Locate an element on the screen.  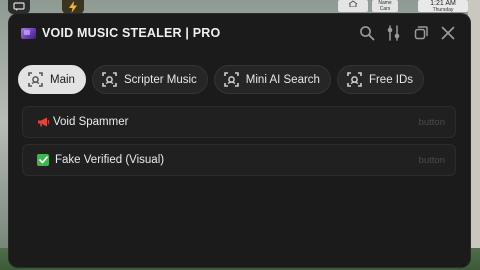
tab-main: Main is located at coordinates (52, 79).